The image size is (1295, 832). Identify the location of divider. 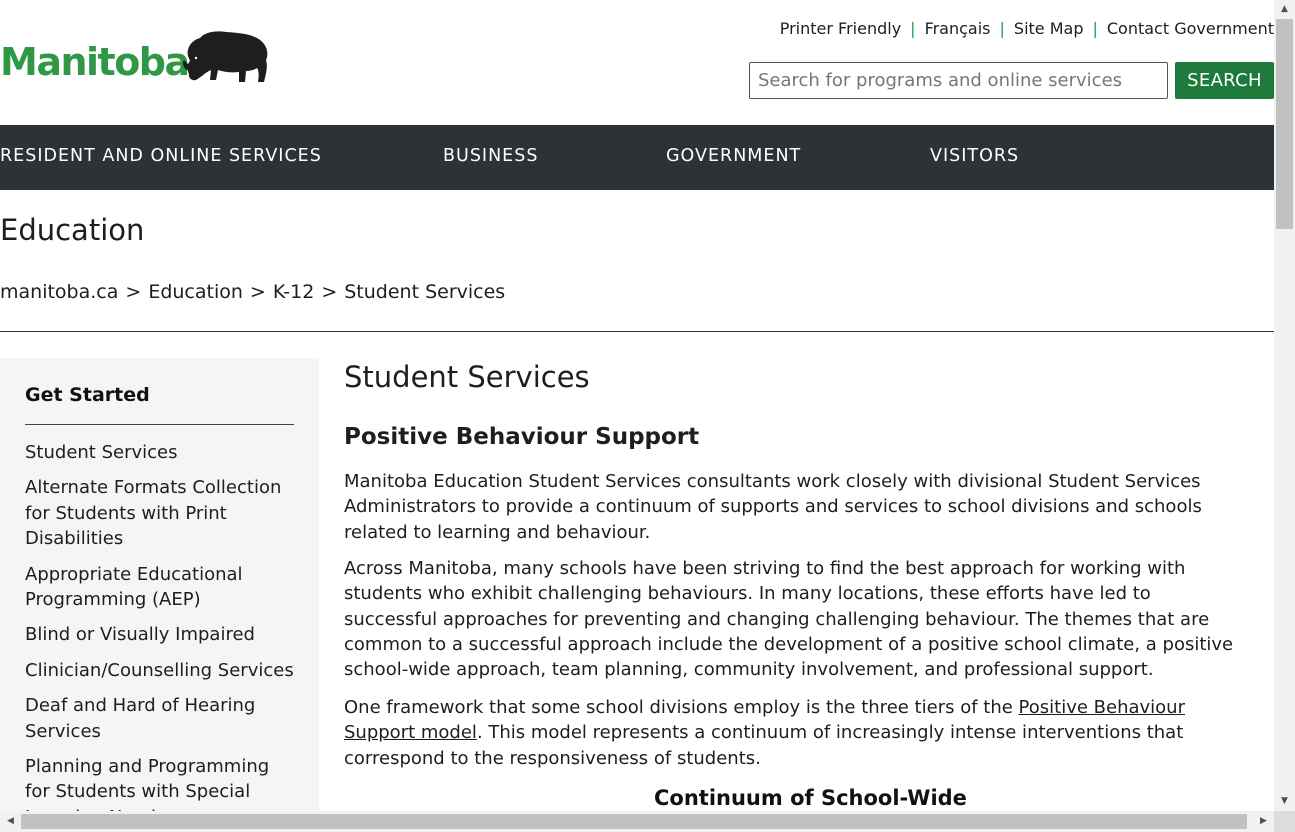
(637, 331).